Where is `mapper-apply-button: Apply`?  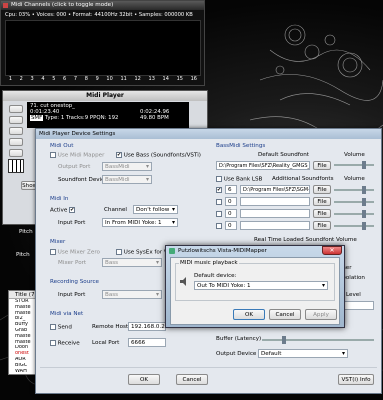
mapper-apply-button: Apply is located at coordinates (321, 314).